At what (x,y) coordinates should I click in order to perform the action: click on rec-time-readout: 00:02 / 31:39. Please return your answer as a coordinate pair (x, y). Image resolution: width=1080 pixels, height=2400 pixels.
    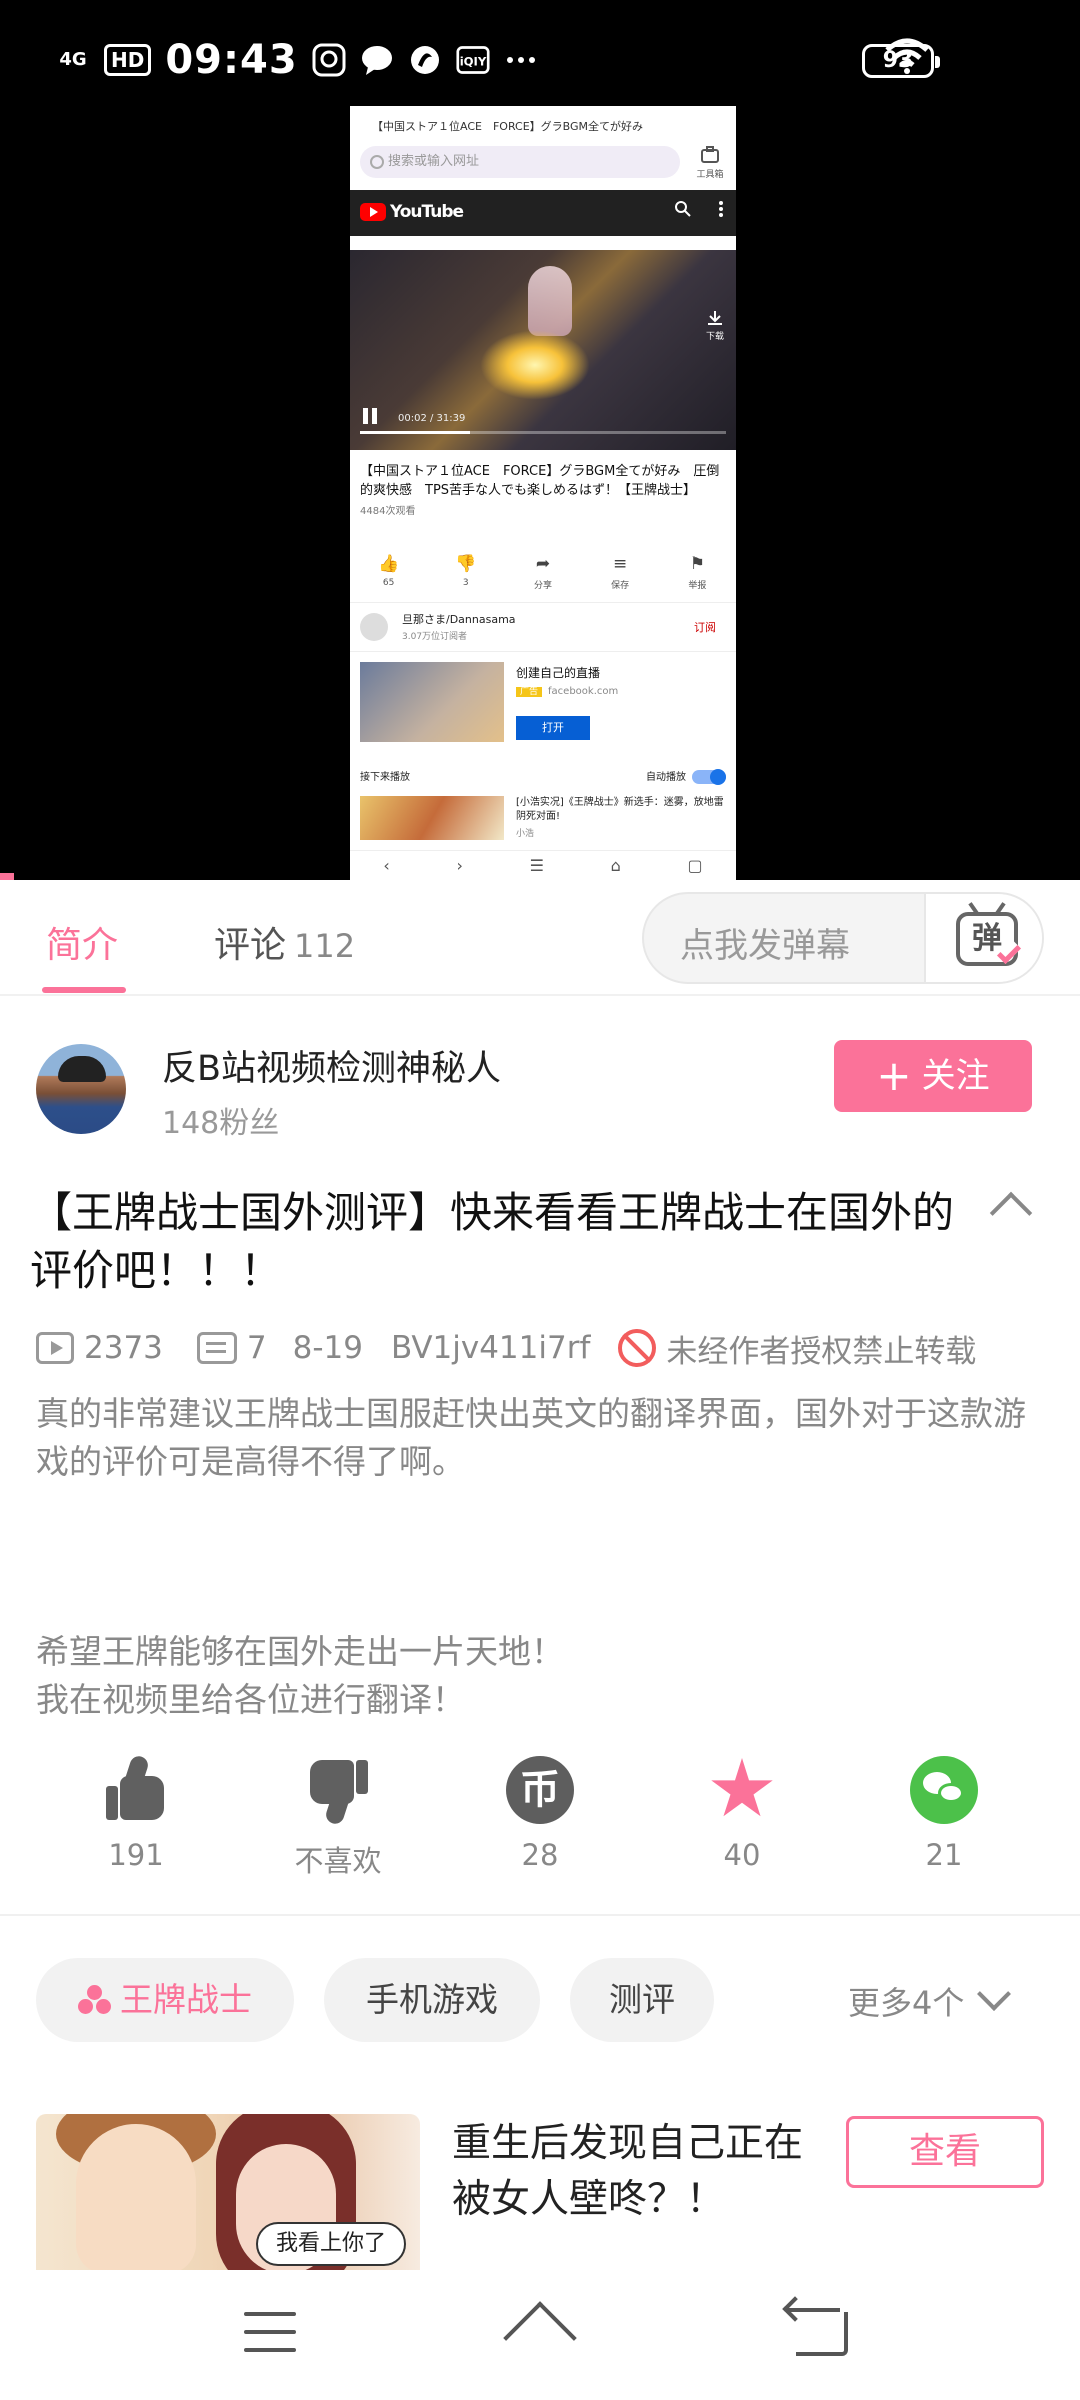
    Looking at the image, I should click on (432, 418).